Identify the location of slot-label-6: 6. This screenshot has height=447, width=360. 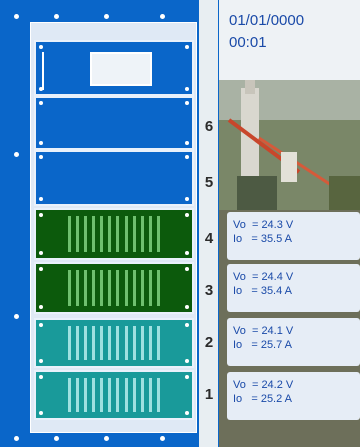
(209, 126).